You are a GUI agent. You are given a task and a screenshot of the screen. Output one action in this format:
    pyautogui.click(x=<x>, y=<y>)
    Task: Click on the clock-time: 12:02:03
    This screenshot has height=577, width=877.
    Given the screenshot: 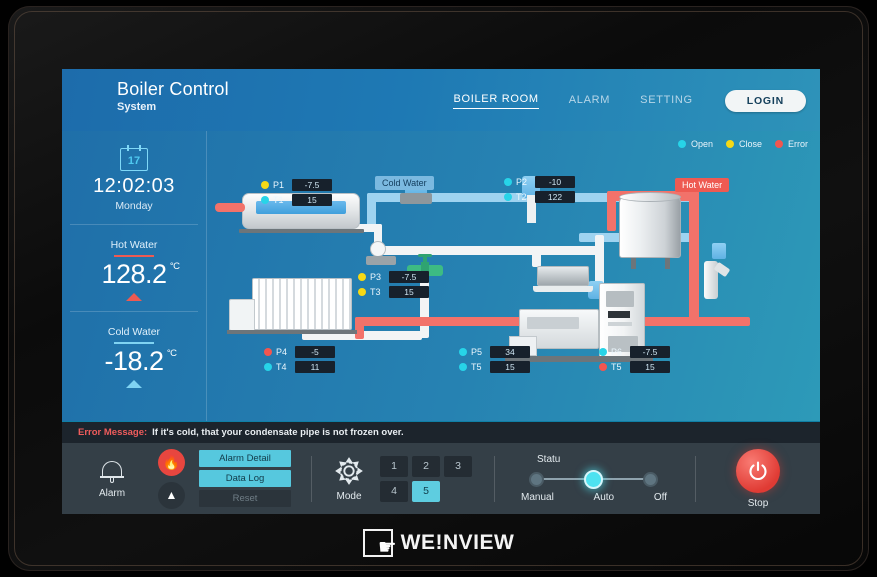 What is the action you would take?
    pyautogui.click(x=134, y=186)
    